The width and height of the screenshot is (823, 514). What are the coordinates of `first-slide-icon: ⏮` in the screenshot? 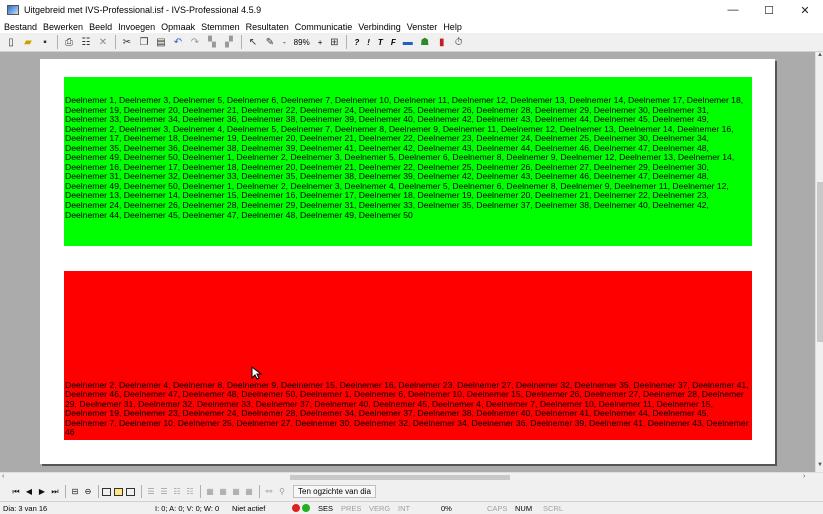 It's located at (16, 492).